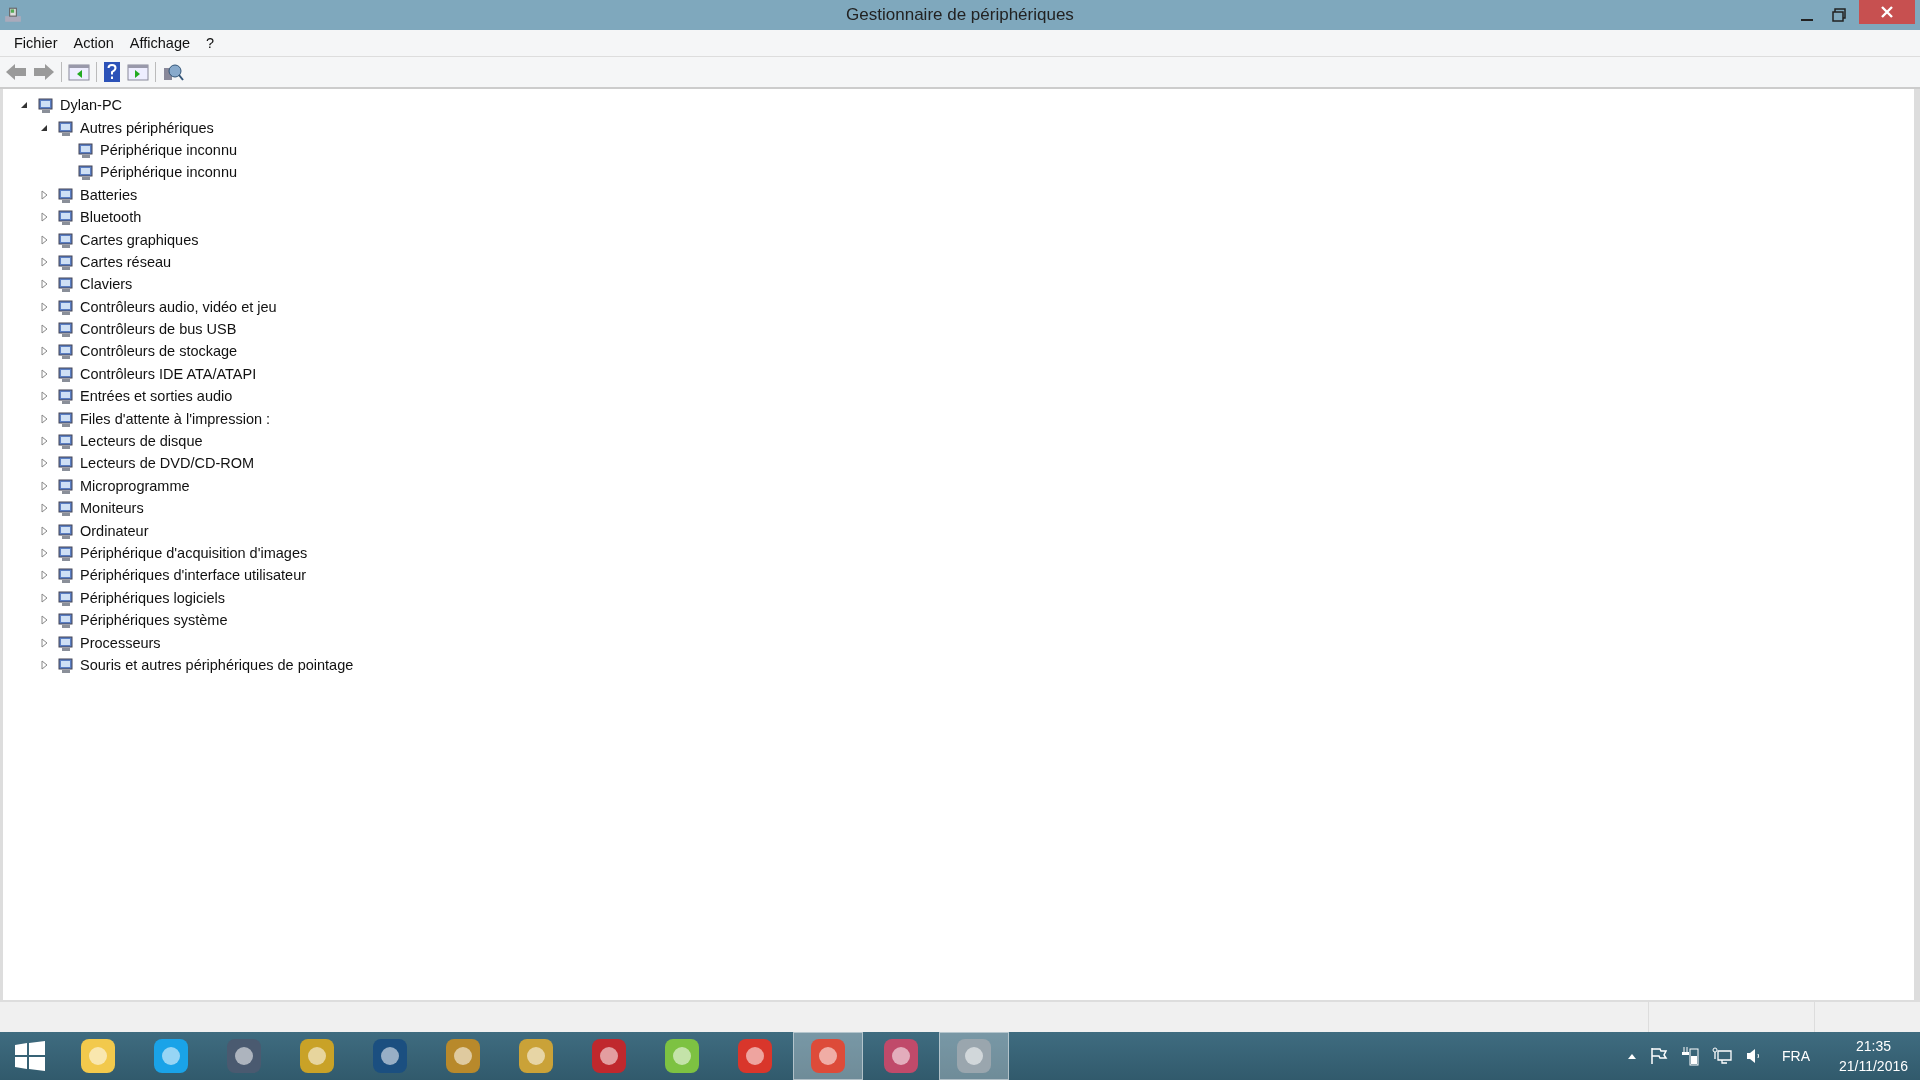 Image resolution: width=1920 pixels, height=1080 pixels. I want to click on tree-item: Autres périphériques, so click(147, 127).